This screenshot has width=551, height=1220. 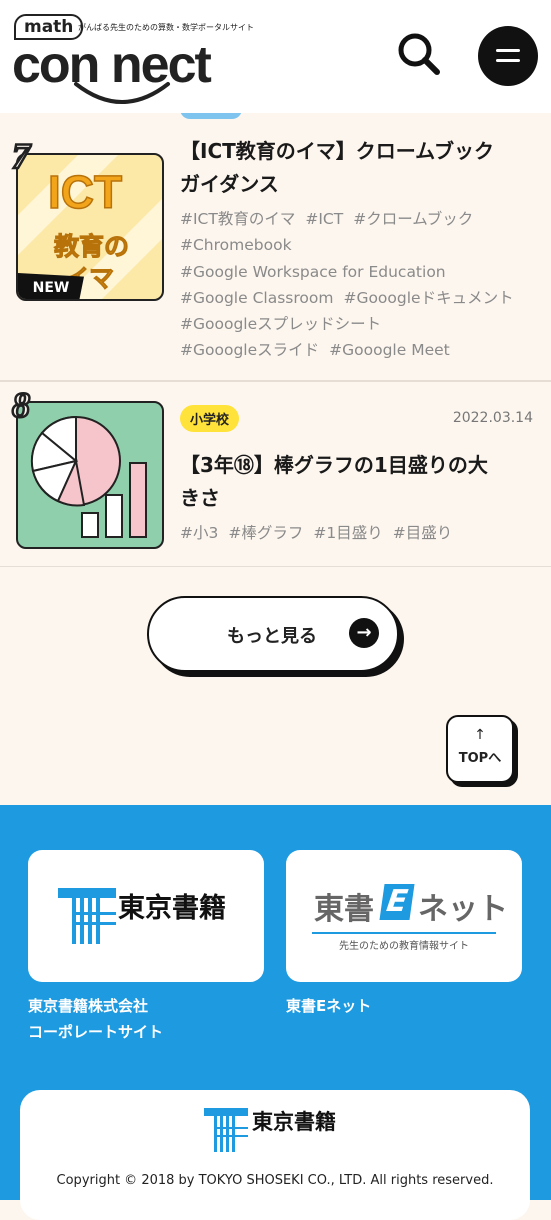 What do you see at coordinates (95, 1019) in the screenshot?
I see `tokyo-shoseki-link: 東京書籍株式会社 コーポレートサイト` at bounding box center [95, 1019].